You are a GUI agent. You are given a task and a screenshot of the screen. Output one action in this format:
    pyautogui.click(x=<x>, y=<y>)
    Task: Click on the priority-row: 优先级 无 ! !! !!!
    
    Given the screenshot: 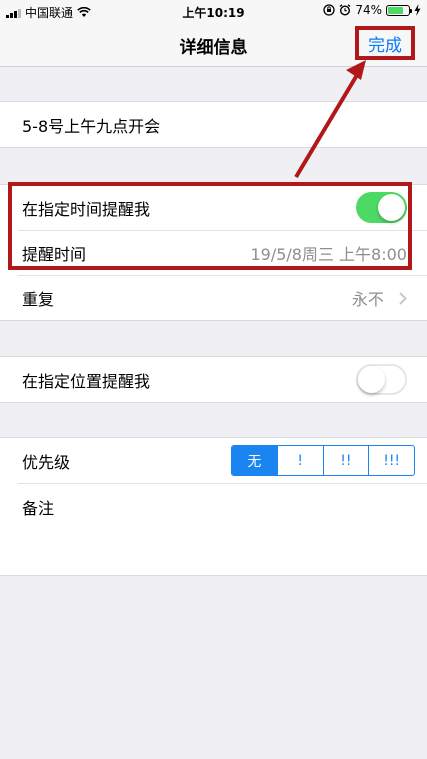 What is the action you would take?
    pyautogui.click(x=213, y=460)
    